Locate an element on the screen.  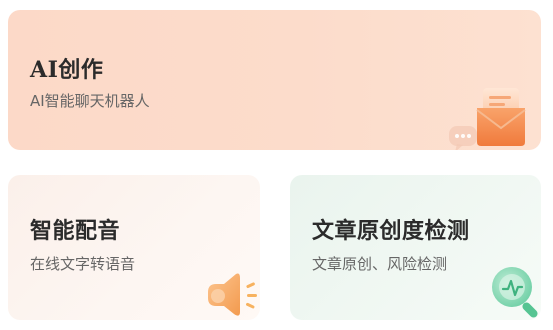
originality-check-subtitle: 文章原创、风险检测 is located at coordinates (380, 264).